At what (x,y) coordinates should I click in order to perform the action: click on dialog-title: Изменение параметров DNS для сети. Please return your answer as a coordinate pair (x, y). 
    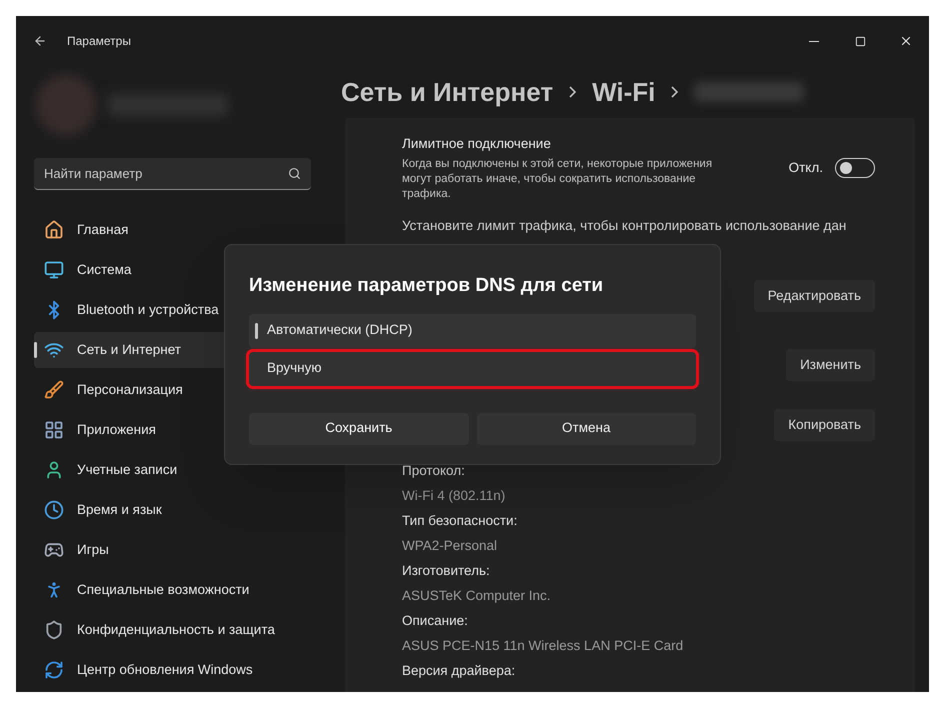
    Looking at the image, I should click on (426, 286).